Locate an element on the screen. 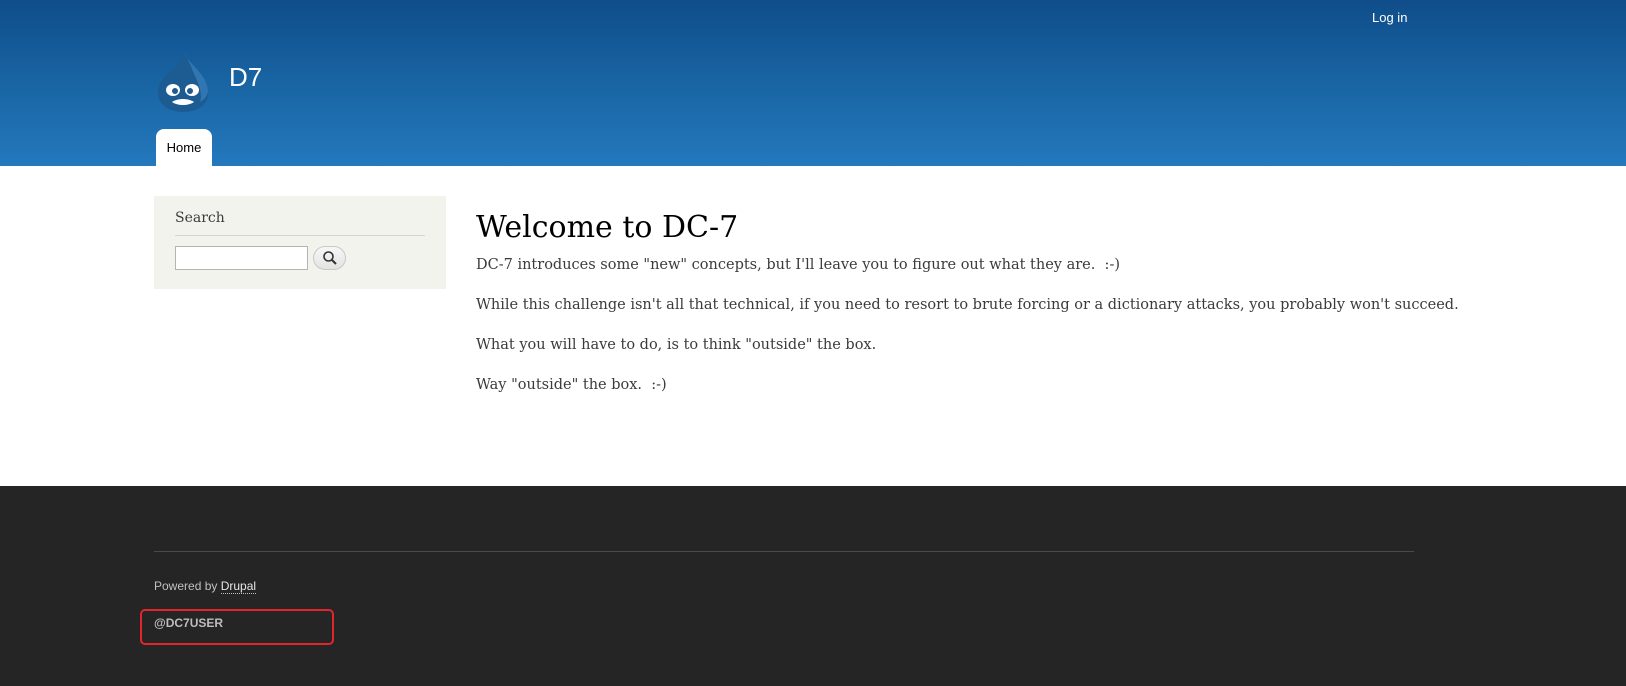  login-link: Log in is located at coordinates (1389, 17).